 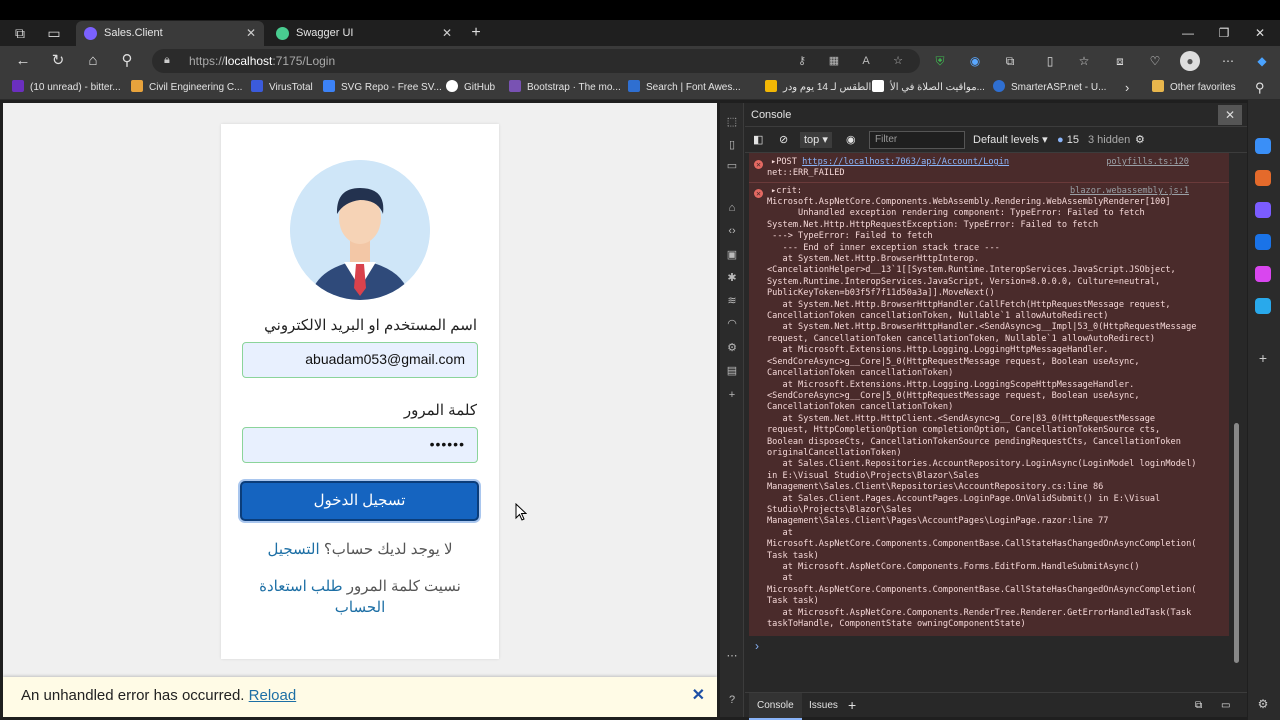 I want to click on inspect-icon: ⬚, so click(x=732, y=122).